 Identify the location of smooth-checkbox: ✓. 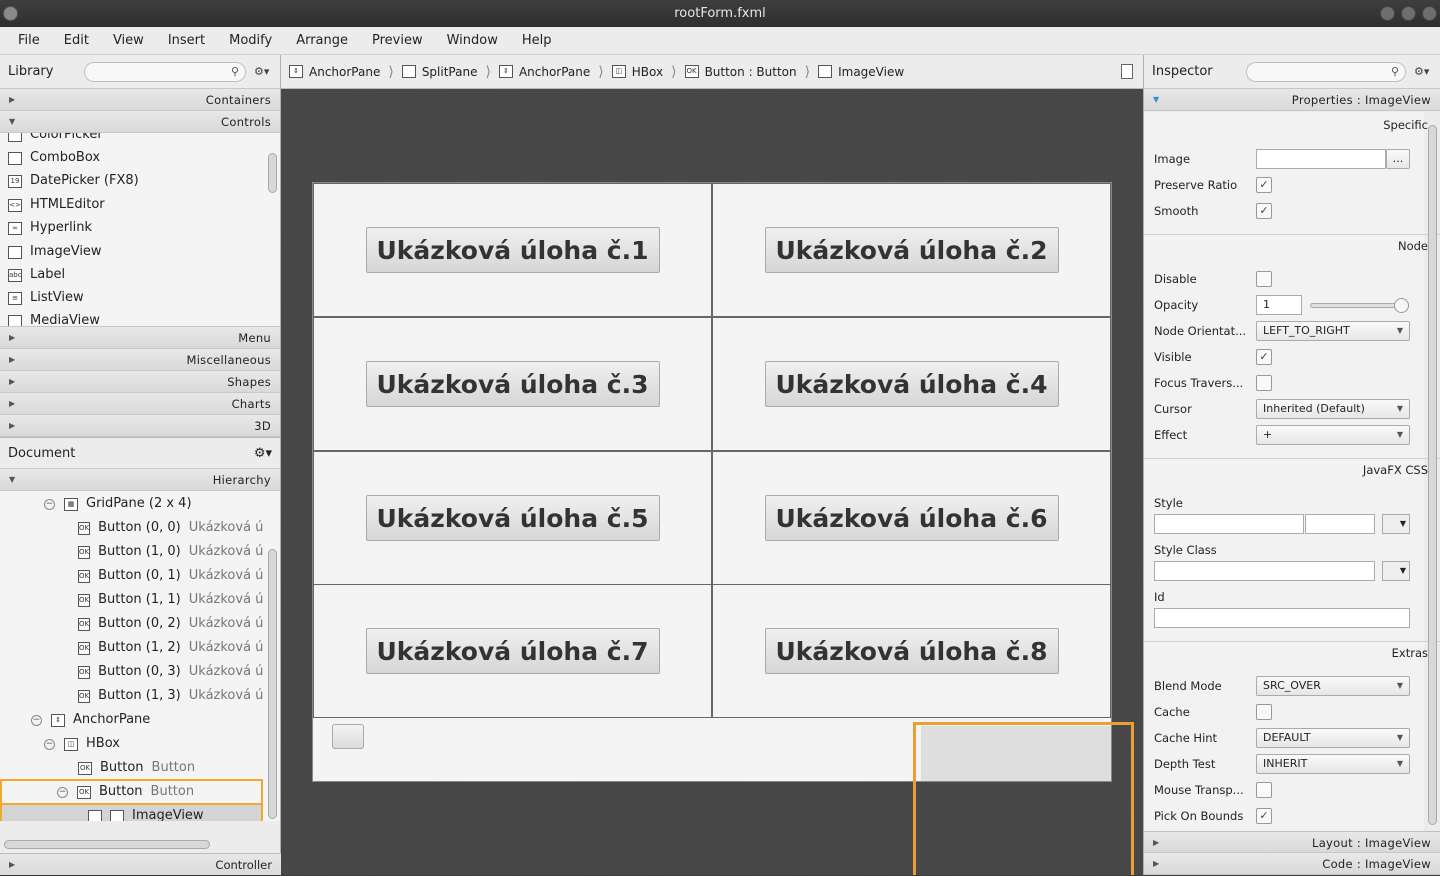
(1264, 211).